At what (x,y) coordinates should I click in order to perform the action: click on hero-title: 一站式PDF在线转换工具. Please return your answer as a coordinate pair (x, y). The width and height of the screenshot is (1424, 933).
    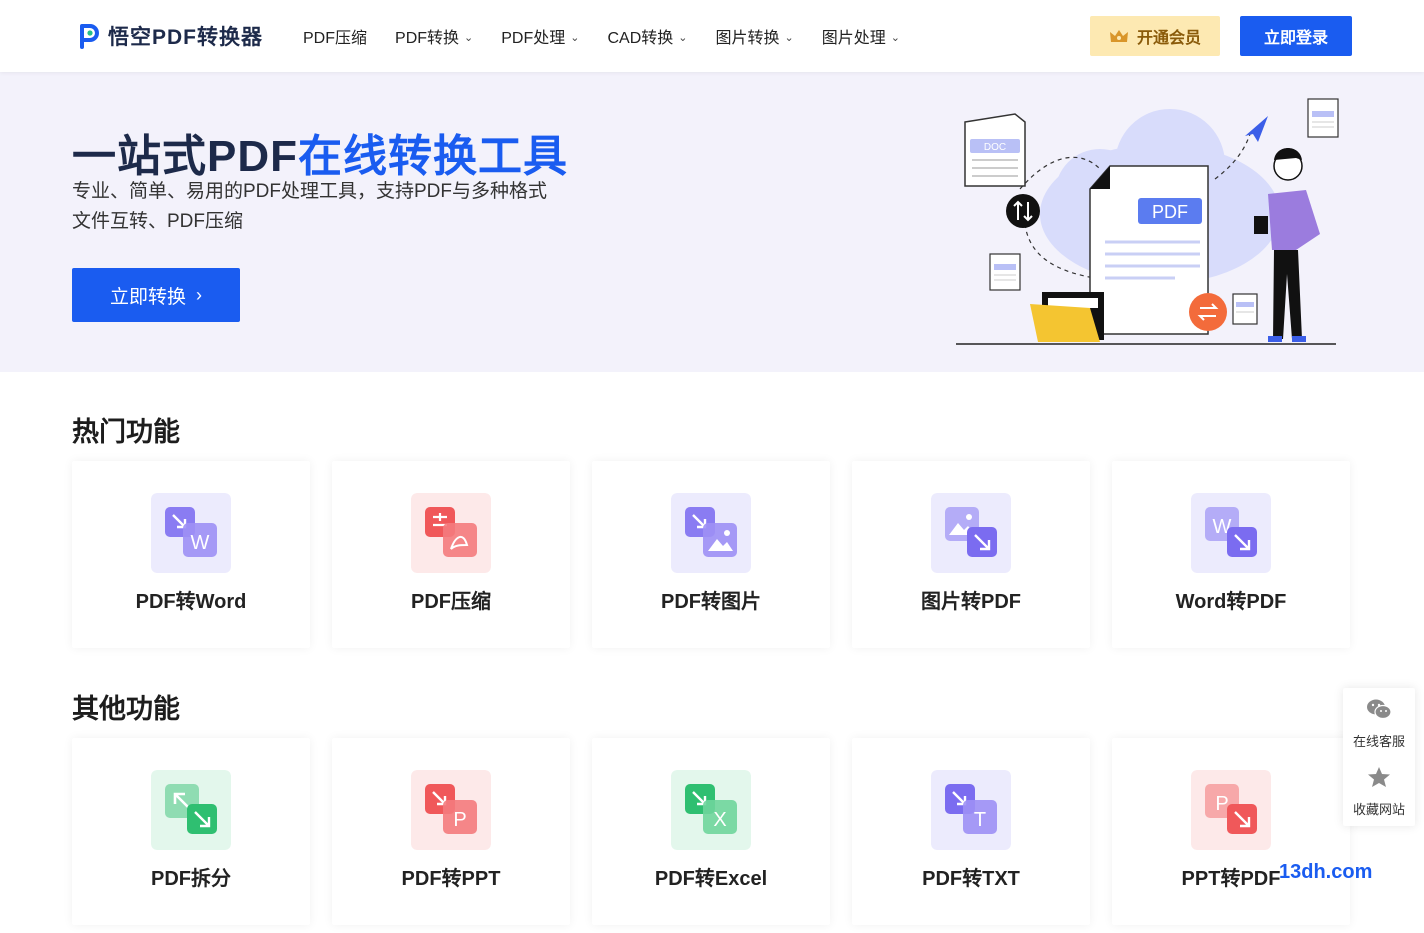
    Looking at the image, I should click on (320, 152).